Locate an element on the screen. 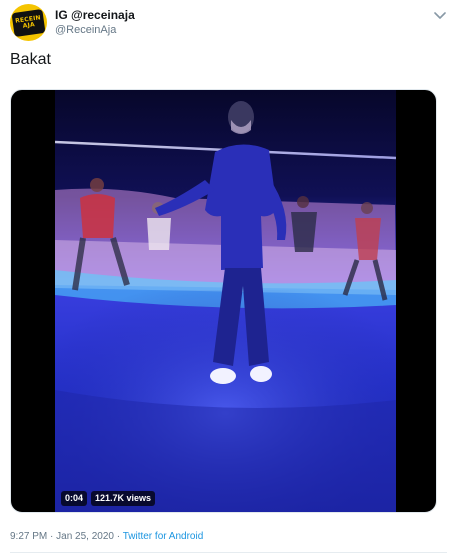  tweet-text: Bakat is located at coordinates (30, 59).